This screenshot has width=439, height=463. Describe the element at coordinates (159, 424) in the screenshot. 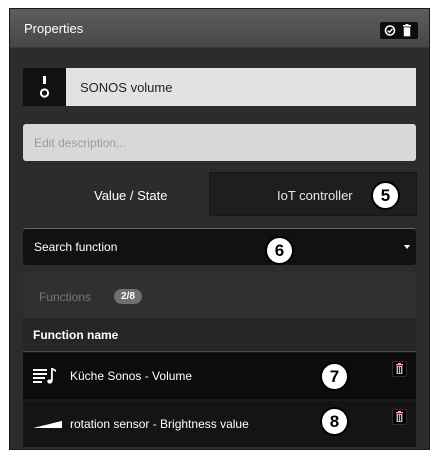

I see `function-name: rotation sensor - Brightness value` at that location.